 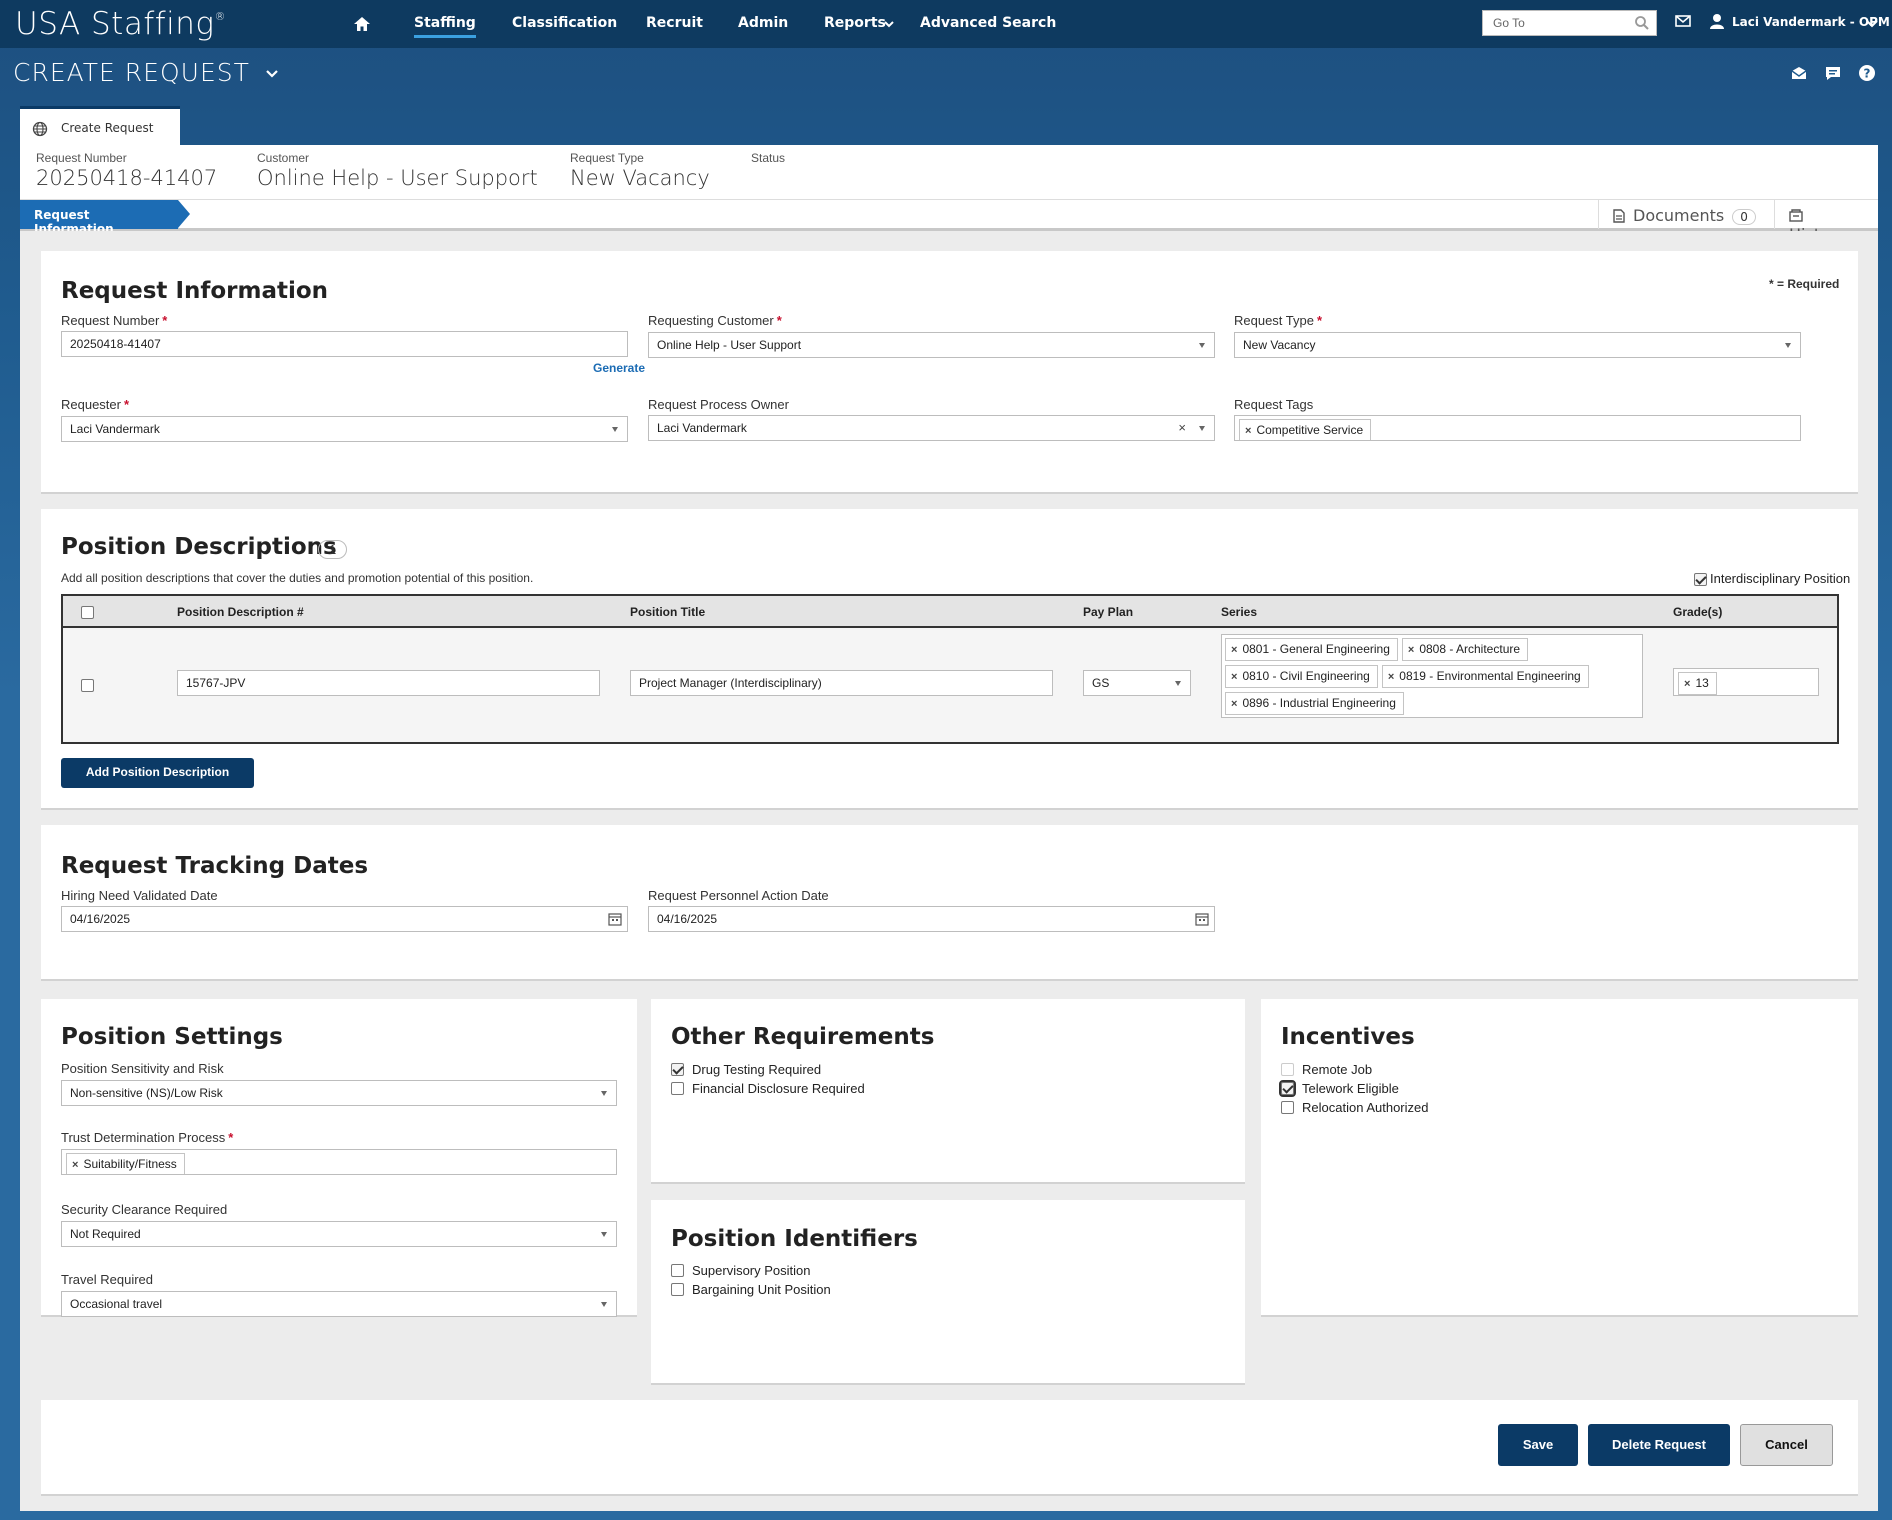 What do you see at coordinates (105, 1234) in the screenshot?
I see `select-value: Not Required` at bounding box center [105, 1234].